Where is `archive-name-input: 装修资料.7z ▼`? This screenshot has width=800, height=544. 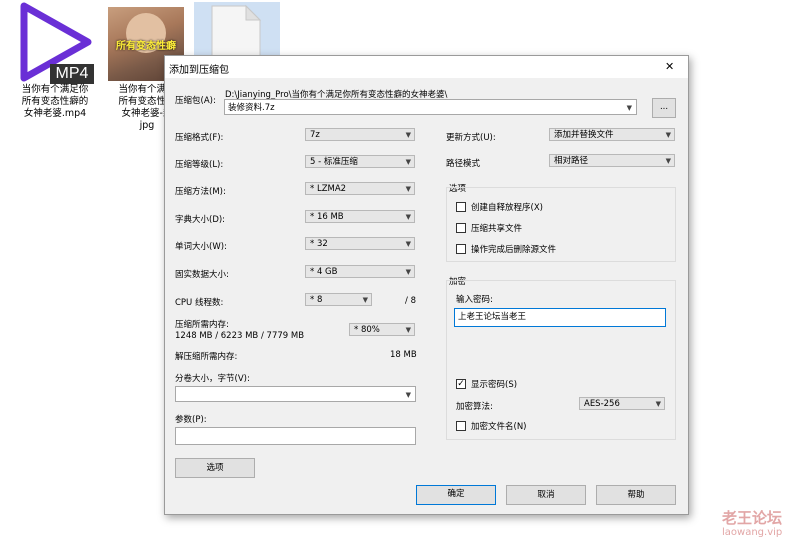 archive-name-input: 装修资料.7z ▼ is located at coordinates (430, 107).